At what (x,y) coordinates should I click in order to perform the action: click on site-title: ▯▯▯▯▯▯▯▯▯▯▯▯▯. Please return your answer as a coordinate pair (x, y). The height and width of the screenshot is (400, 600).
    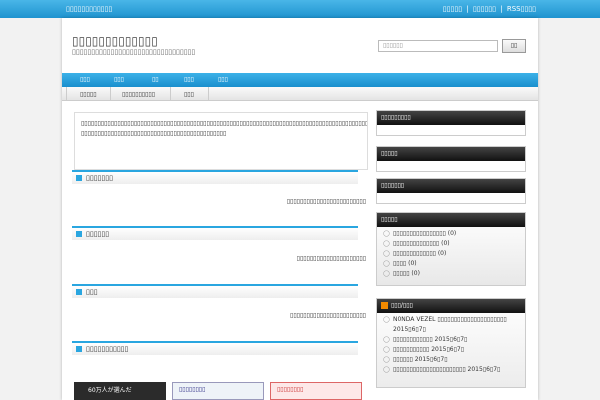
    Looking at the image, I should click on (115, 41).